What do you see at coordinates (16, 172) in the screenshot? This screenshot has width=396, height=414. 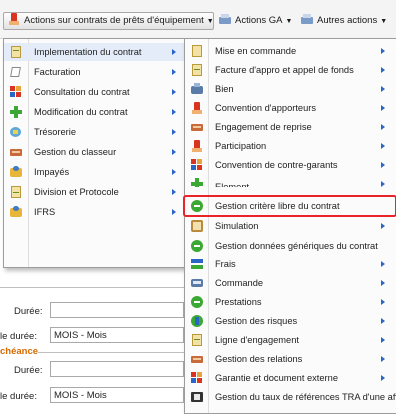 I see `unpaid-icon` at bounding box center [16, 172].